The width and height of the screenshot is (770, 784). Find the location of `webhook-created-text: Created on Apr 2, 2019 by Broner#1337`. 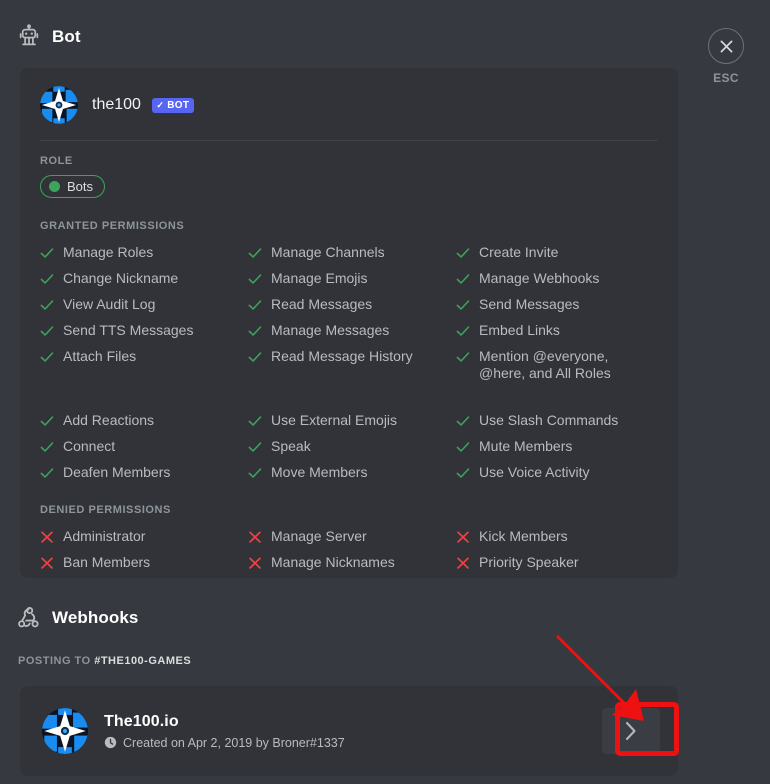

webhook-created-text: Created on Apr 2, 2019 by Broner#1337 is located at coordinates (234, 742).